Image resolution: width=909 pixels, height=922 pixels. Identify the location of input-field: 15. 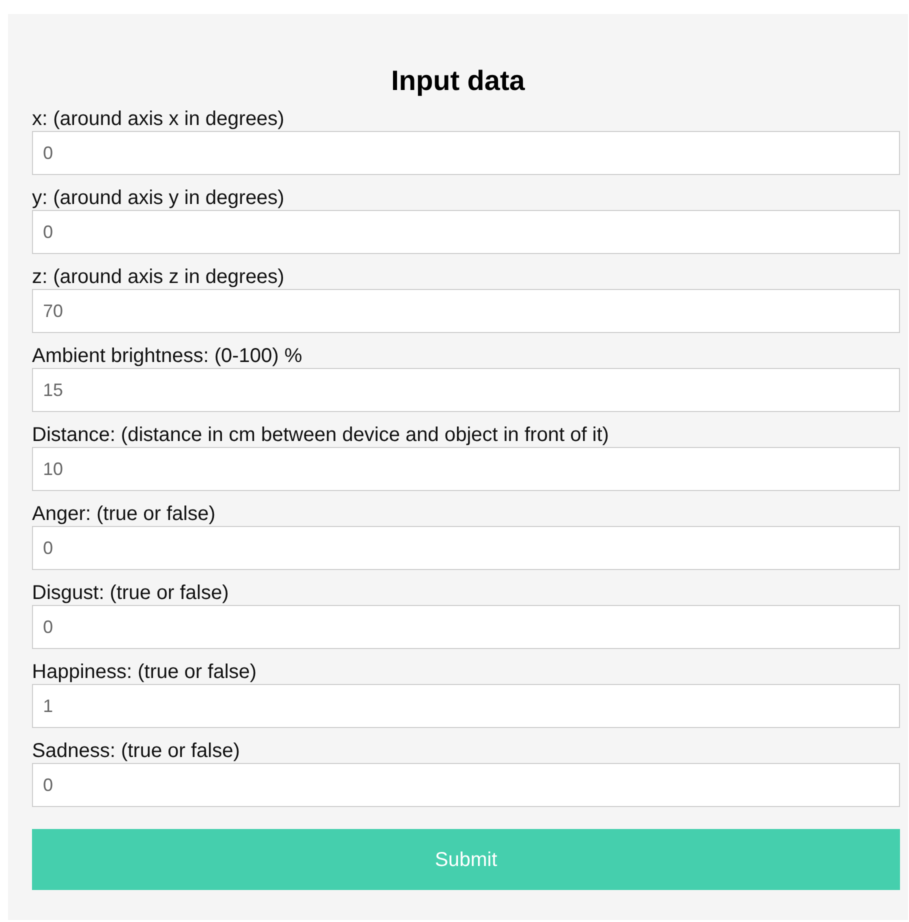
(466, 390).